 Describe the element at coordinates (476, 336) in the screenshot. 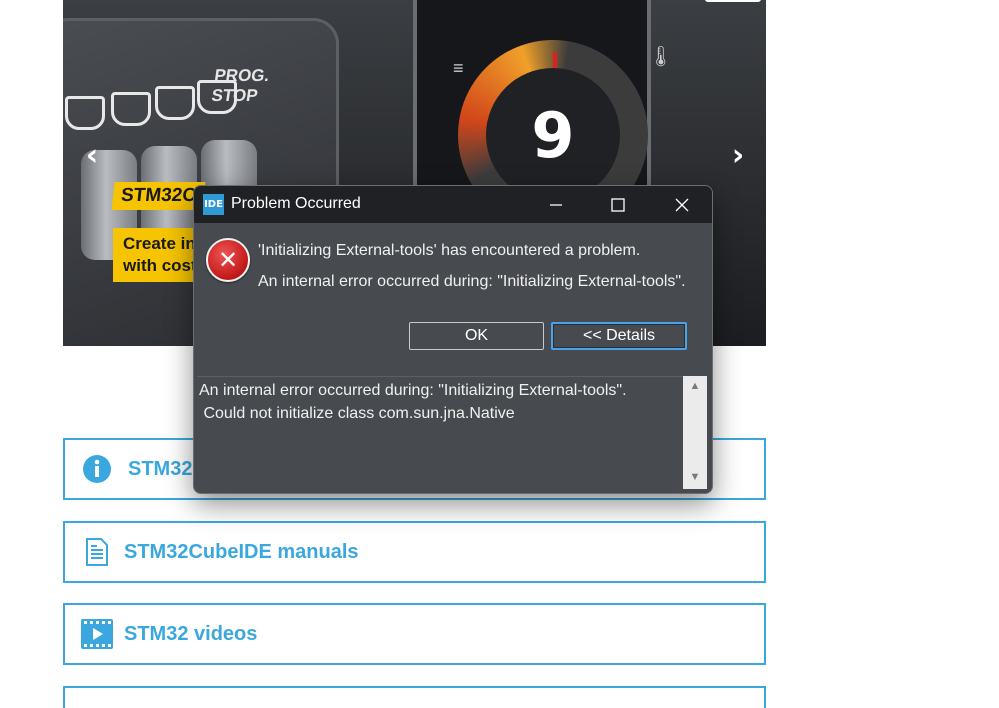

I see `ok-button: OK` at that location.